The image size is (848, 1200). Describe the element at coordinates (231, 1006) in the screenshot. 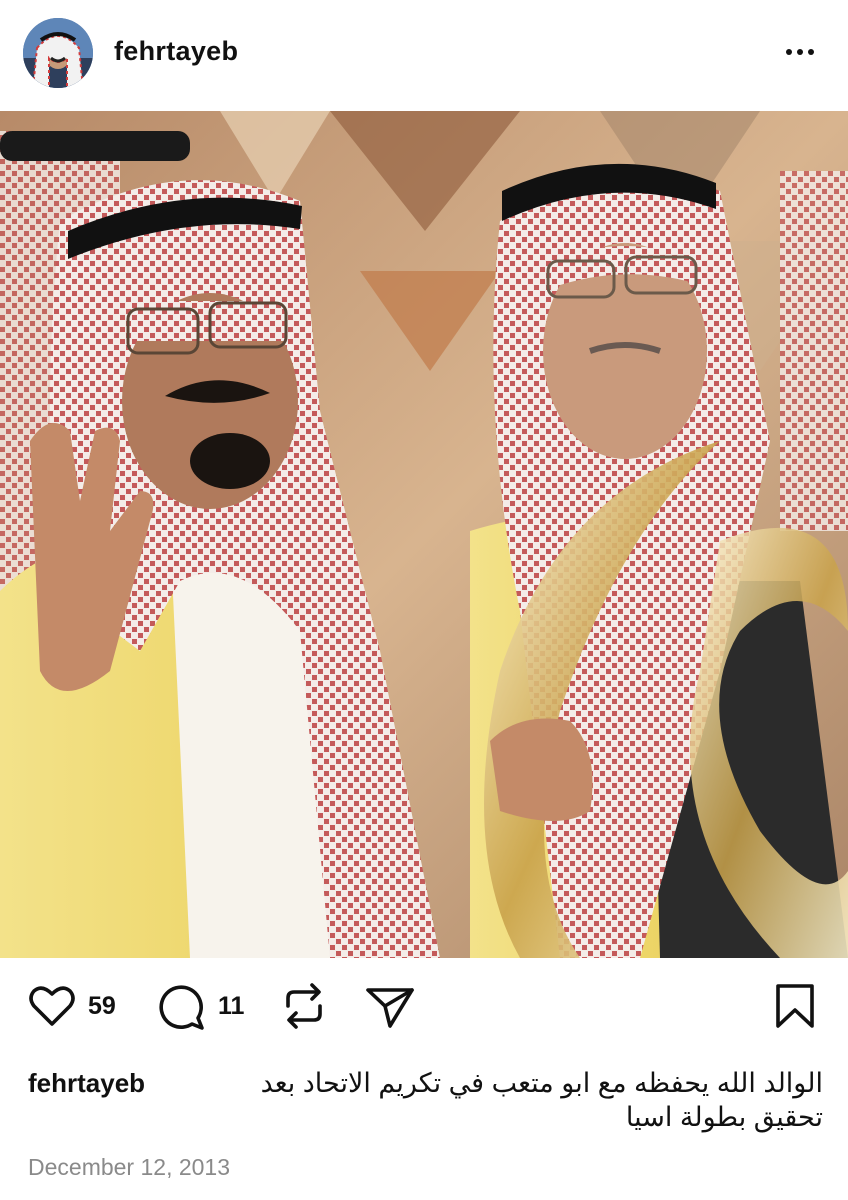

I see `comment-count: 11` at that location.